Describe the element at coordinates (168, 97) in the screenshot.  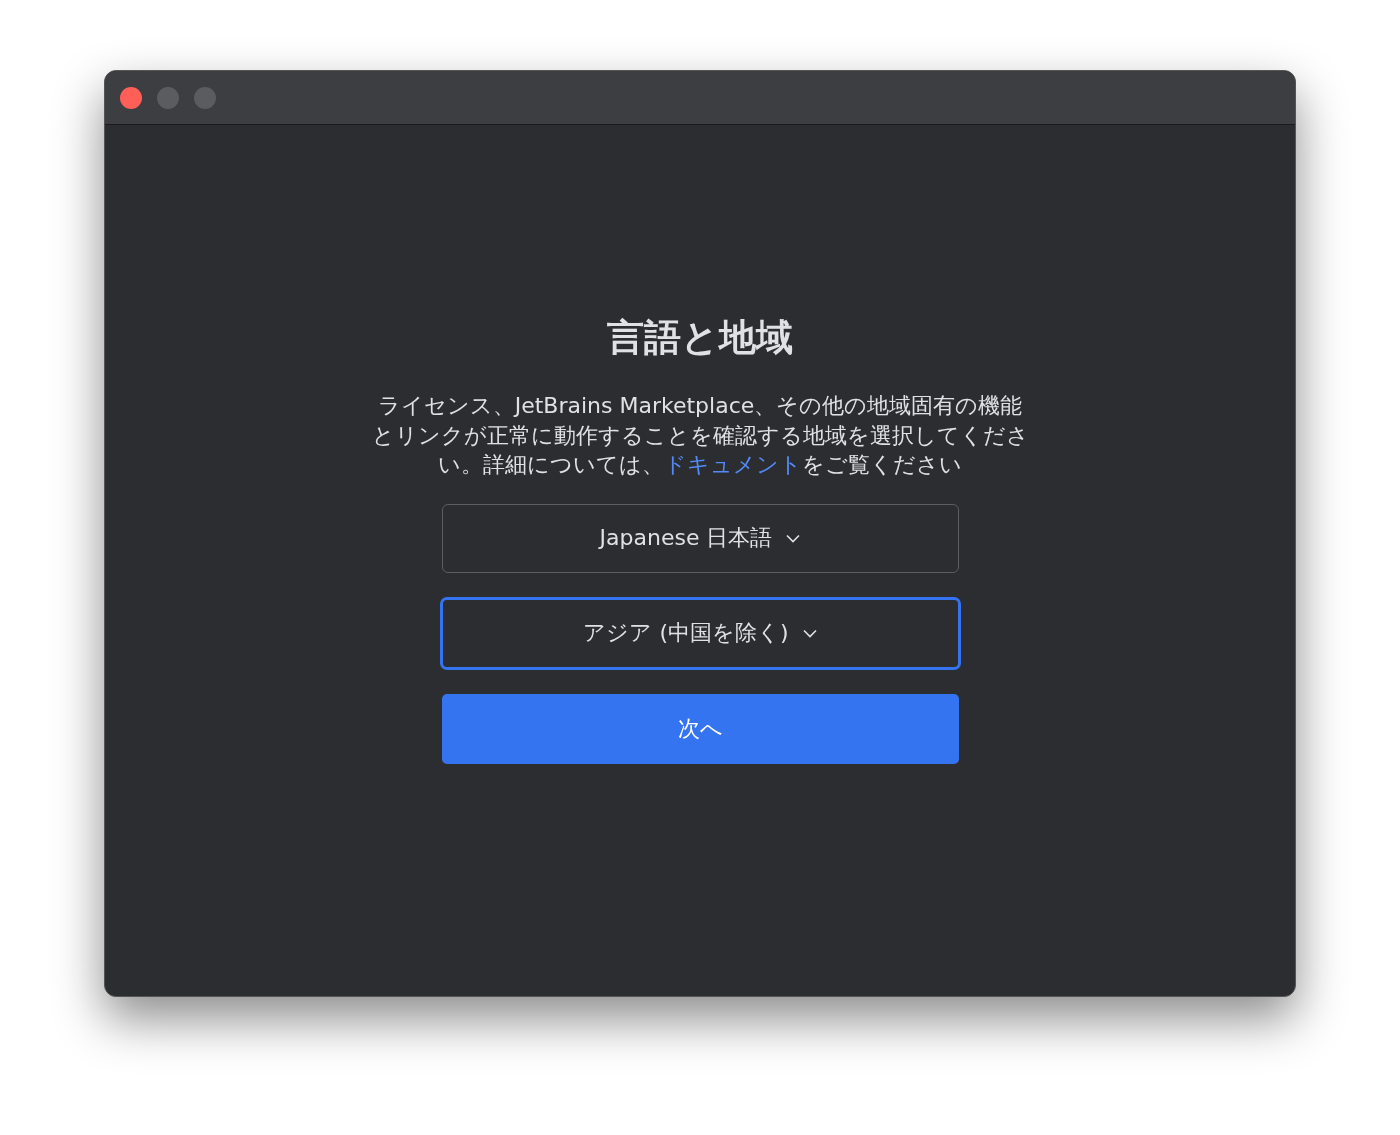
I see `minimize-window-button` at that location.